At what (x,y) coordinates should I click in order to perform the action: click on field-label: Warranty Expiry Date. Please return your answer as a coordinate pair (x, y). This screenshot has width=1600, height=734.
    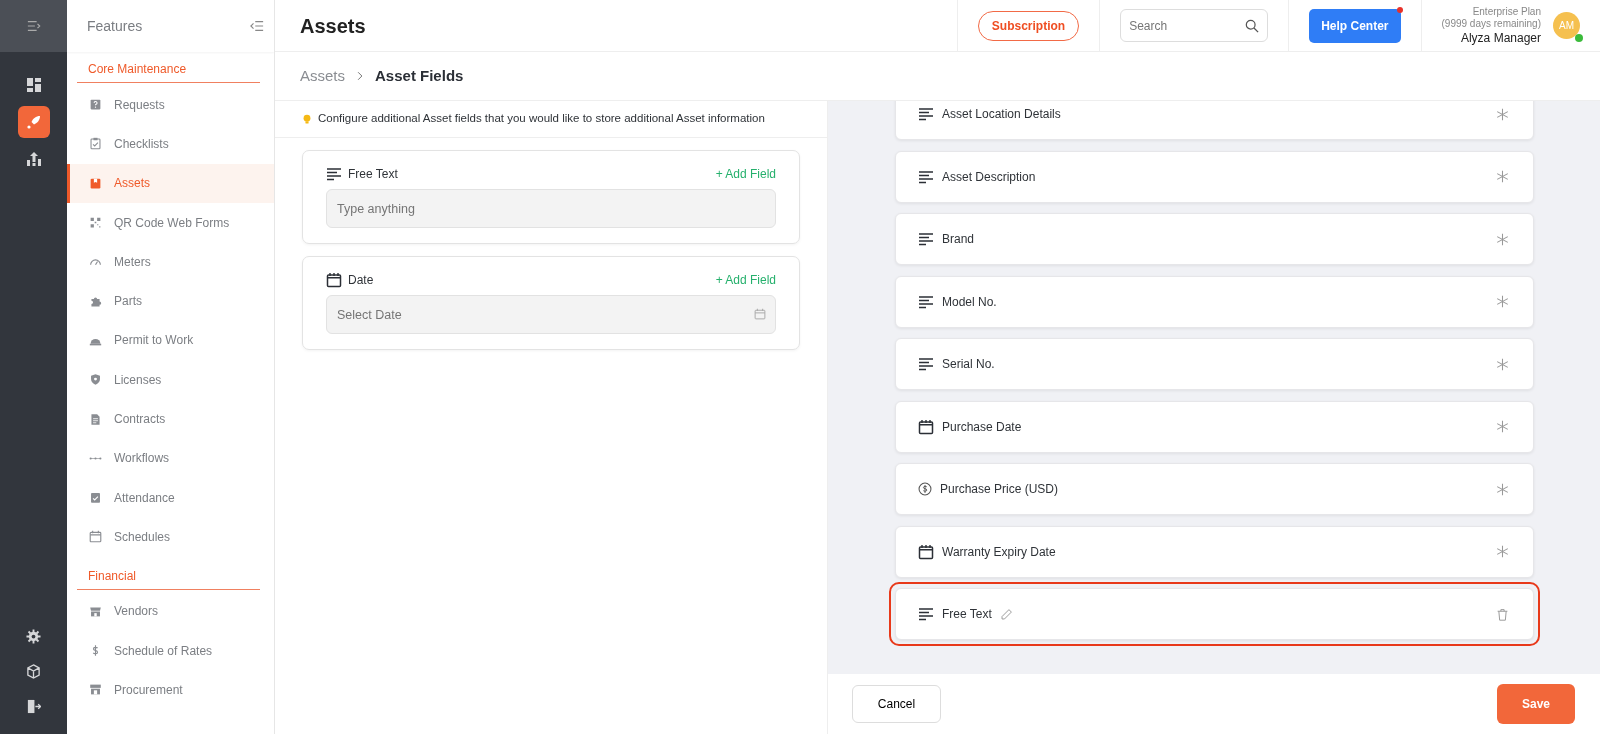
    Looking at the image, I should click on (999, 552).